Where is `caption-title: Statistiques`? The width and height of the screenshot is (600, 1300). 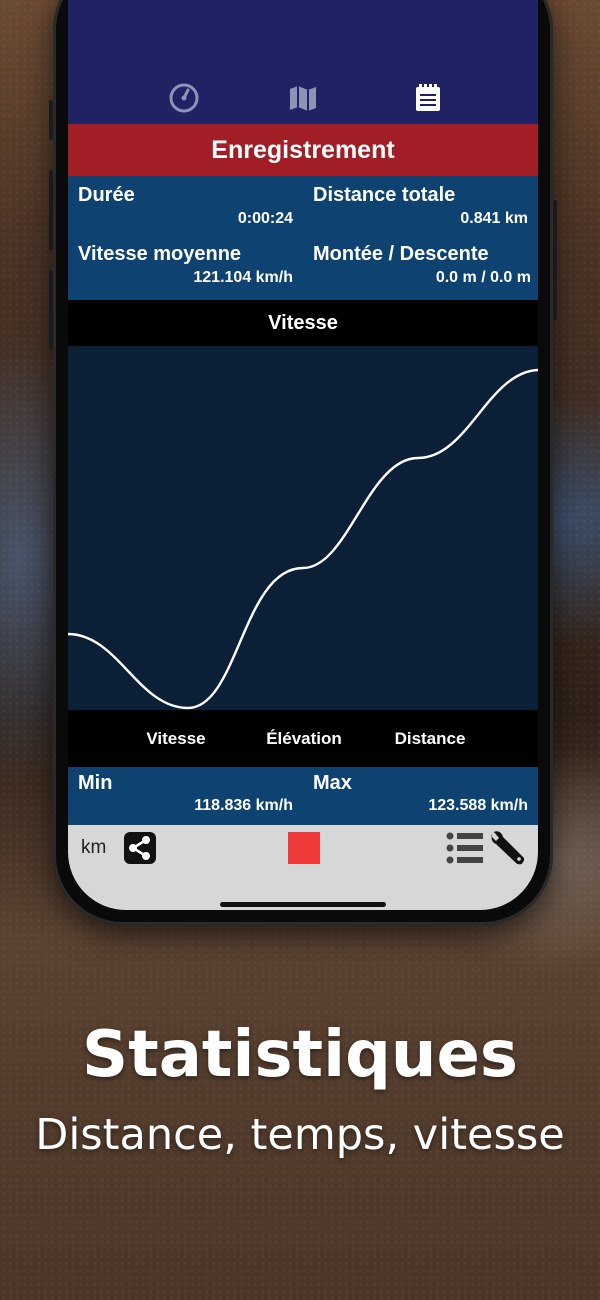
caption-title: Statistiques is located at coordinates (300, 1055).